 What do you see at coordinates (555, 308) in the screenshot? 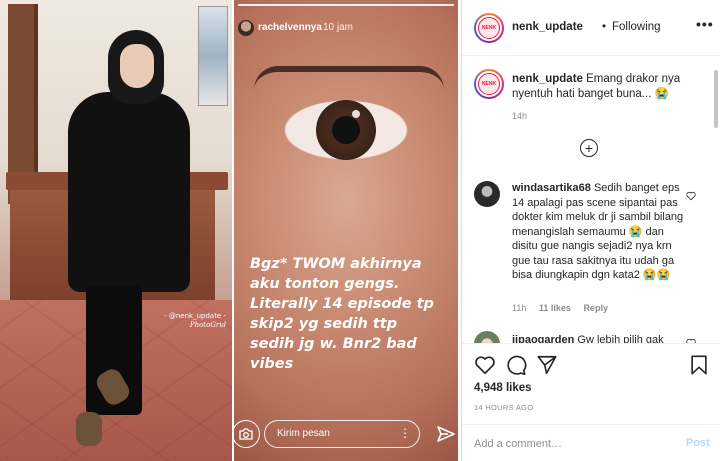
I see `comment-likes: 11 likes` at bounding box center [555, 308].